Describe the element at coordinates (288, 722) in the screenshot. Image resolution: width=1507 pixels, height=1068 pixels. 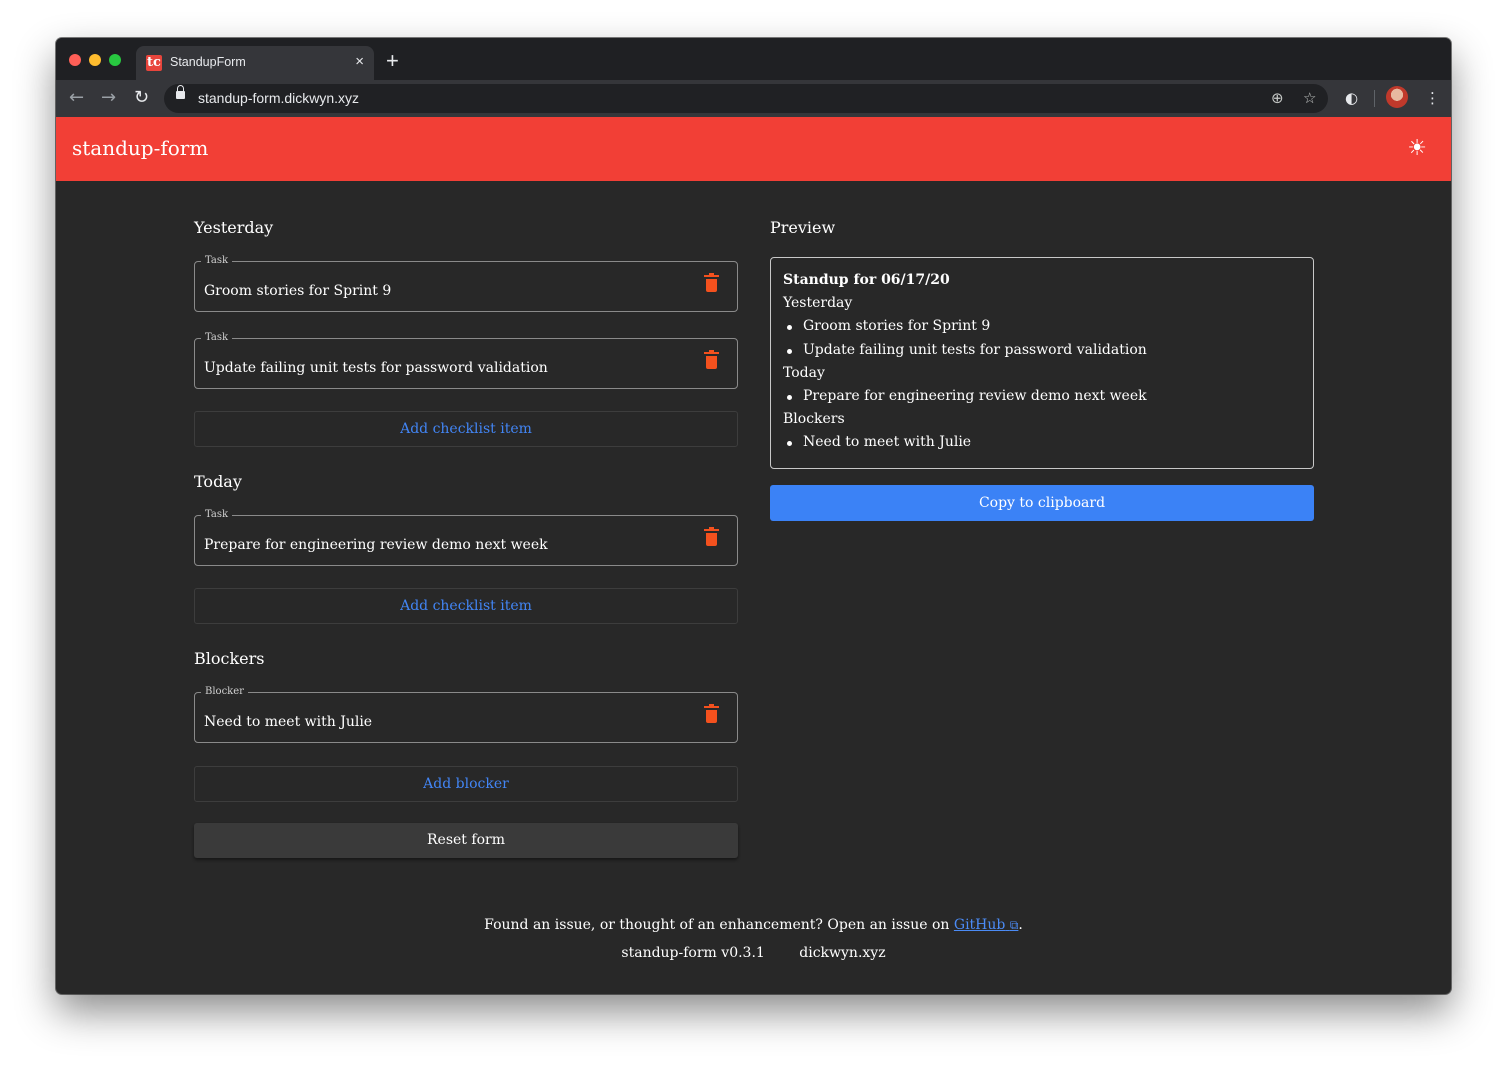
I see `blocker-input: Need to meet with Julie` at that location.